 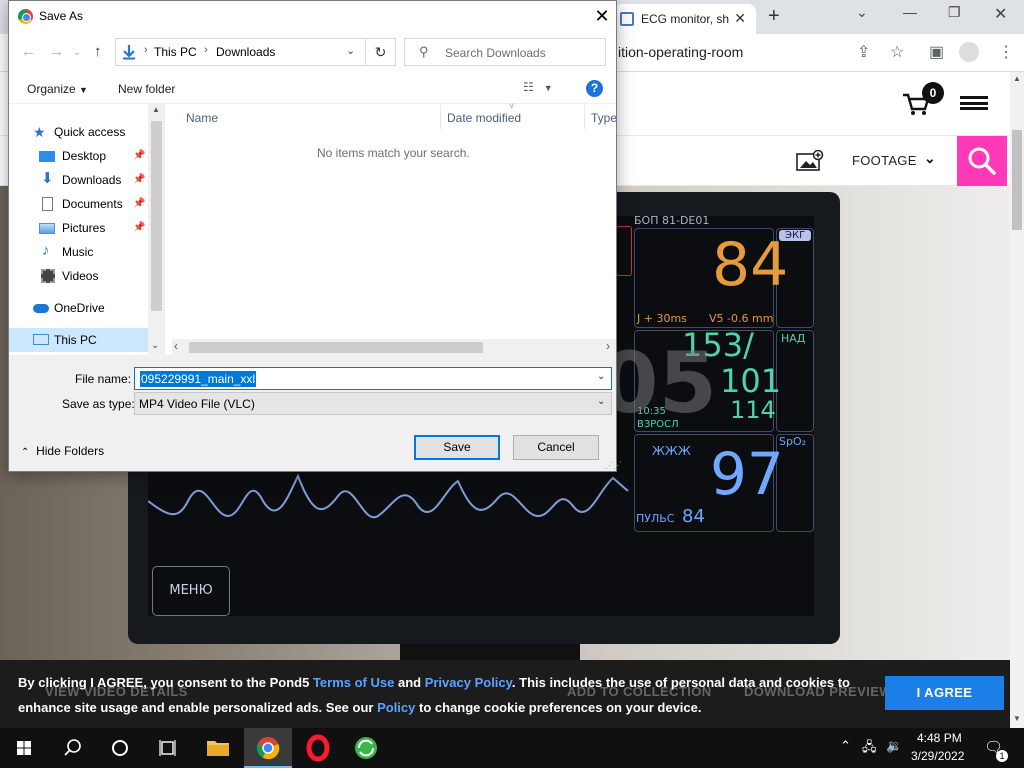 What do you see at coordinates (28, 51) in the screenshot?
I see `back-arrow-icon: ←` at bounding box center [28, 51].